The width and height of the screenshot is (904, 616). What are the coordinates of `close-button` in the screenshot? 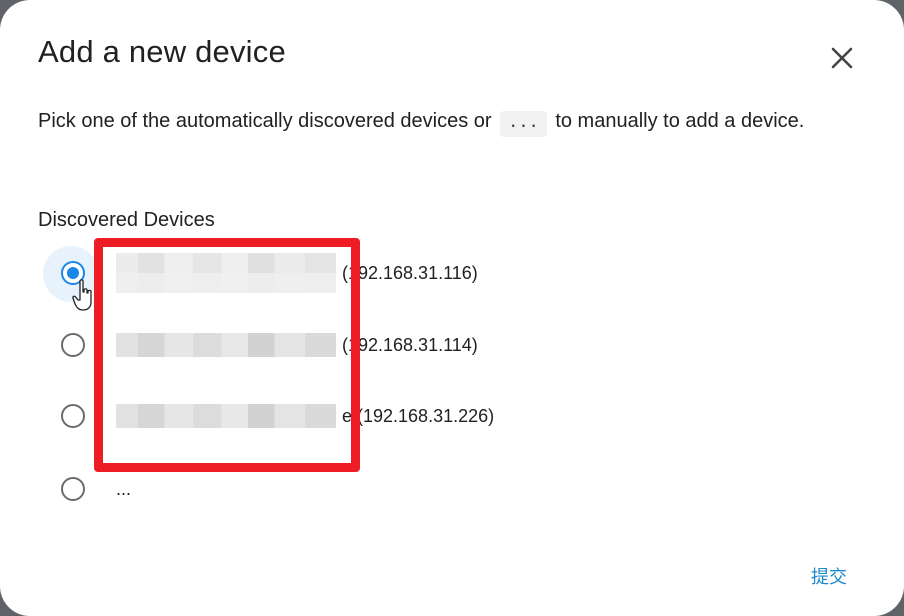 It's located at (842, 58).